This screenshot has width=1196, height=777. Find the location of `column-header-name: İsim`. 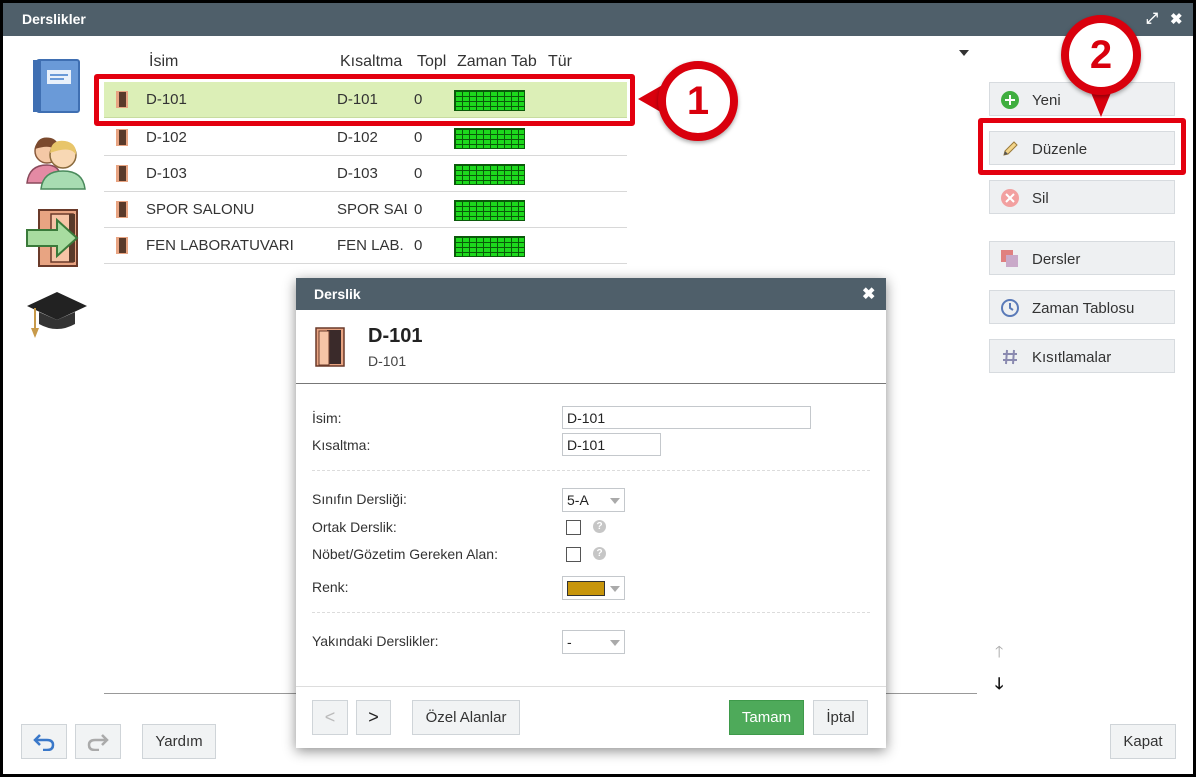

column-header-name: İsim is located at coordinates (163, 62).